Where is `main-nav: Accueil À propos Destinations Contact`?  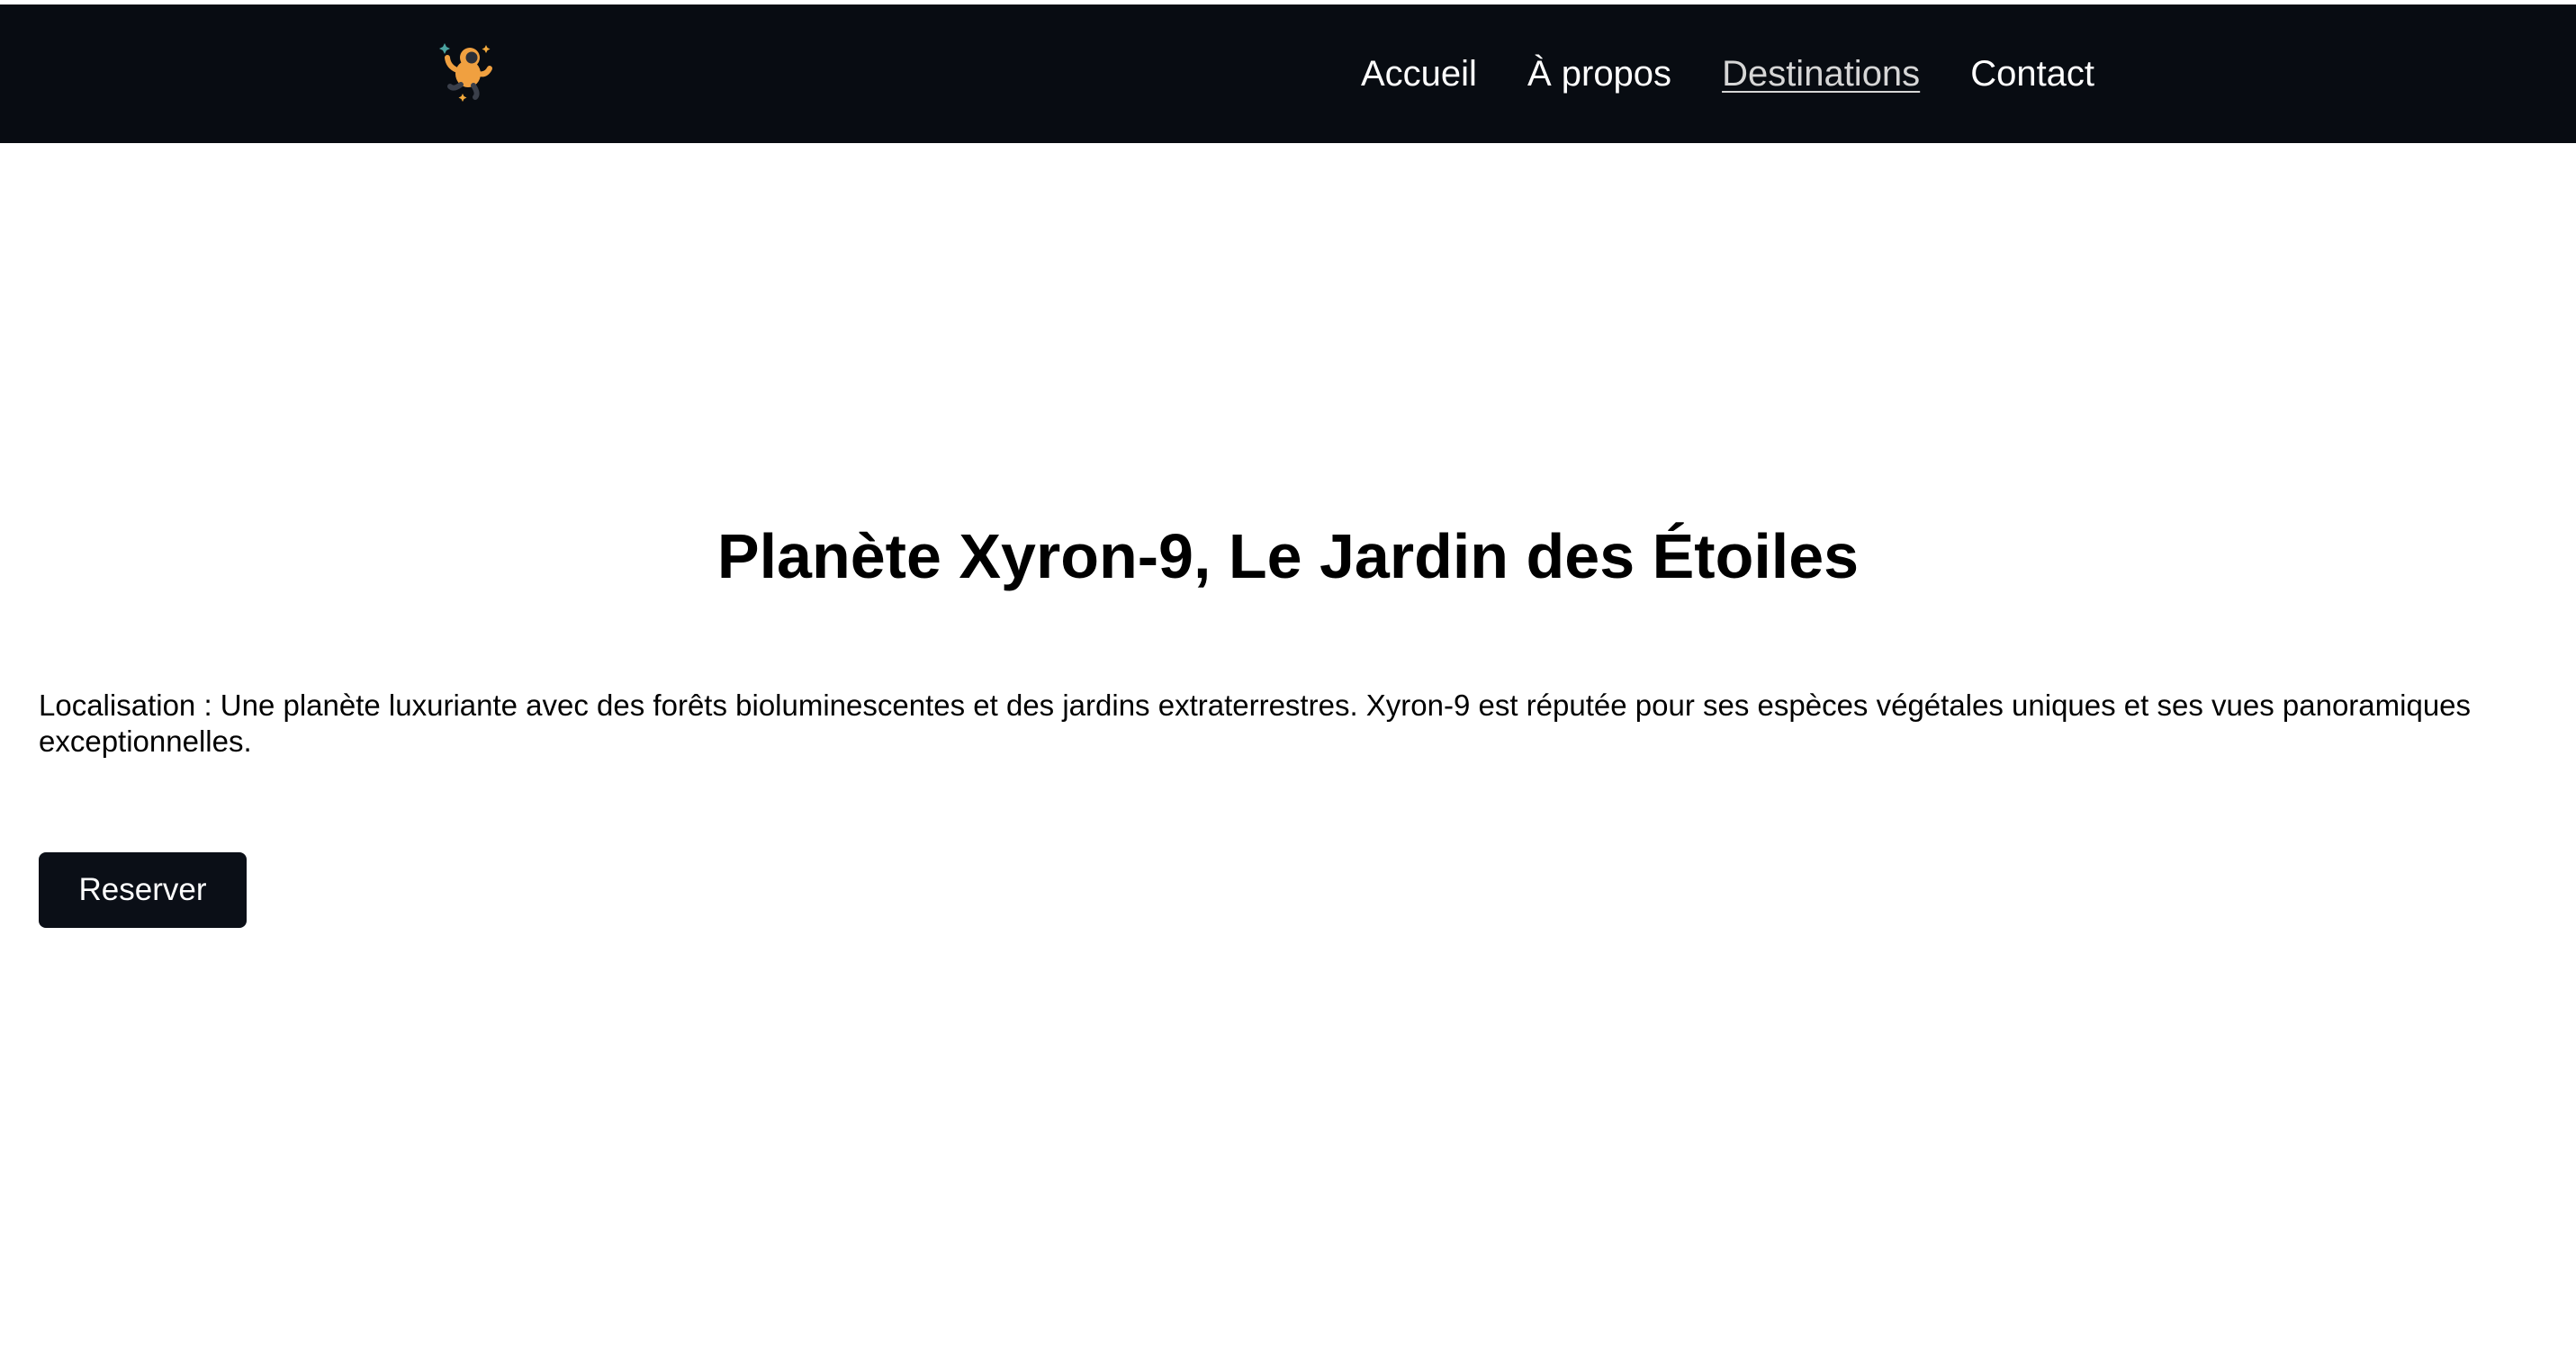
main-nav: Accueil À propos Destinations Contact is located at coordinates (1727, 73).